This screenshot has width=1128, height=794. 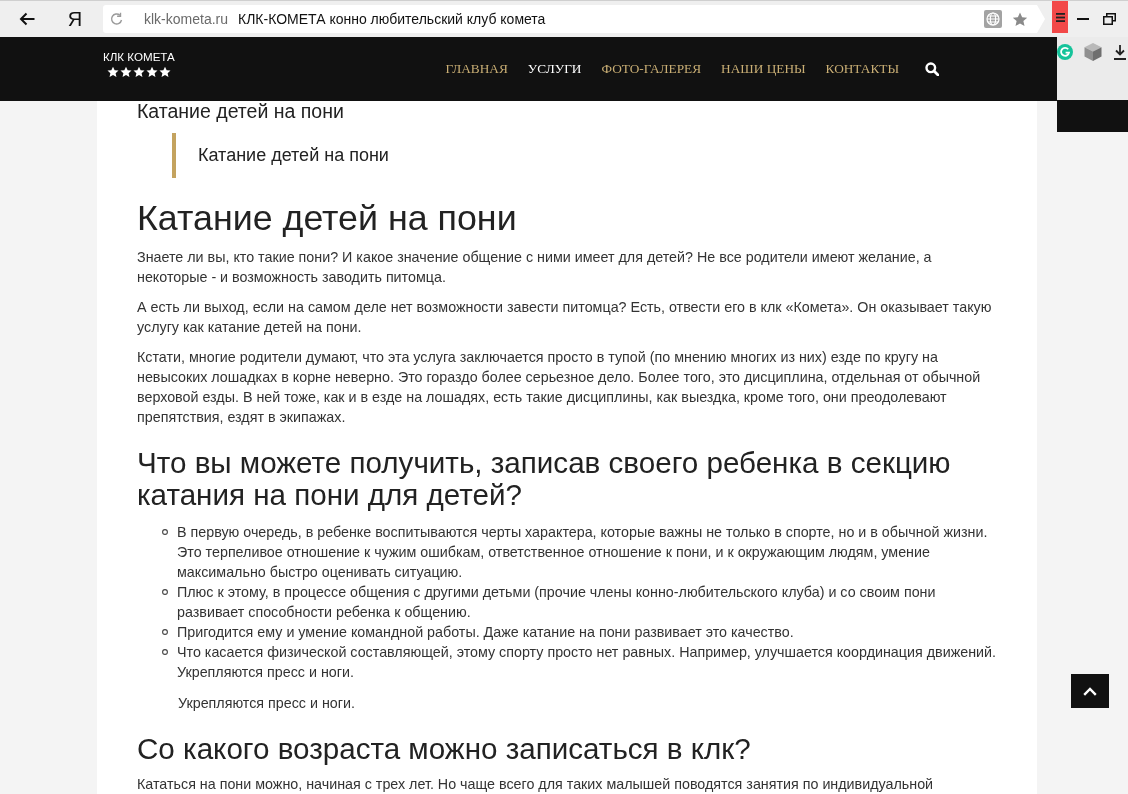 I want to click on paragraph: Знаете ли вы, кто такие пони? И какое значение общение с ними имеет для детей? Не все родители имеют желание, а некоторые - и возможность заводить питомца., so click(x=535, y=267).